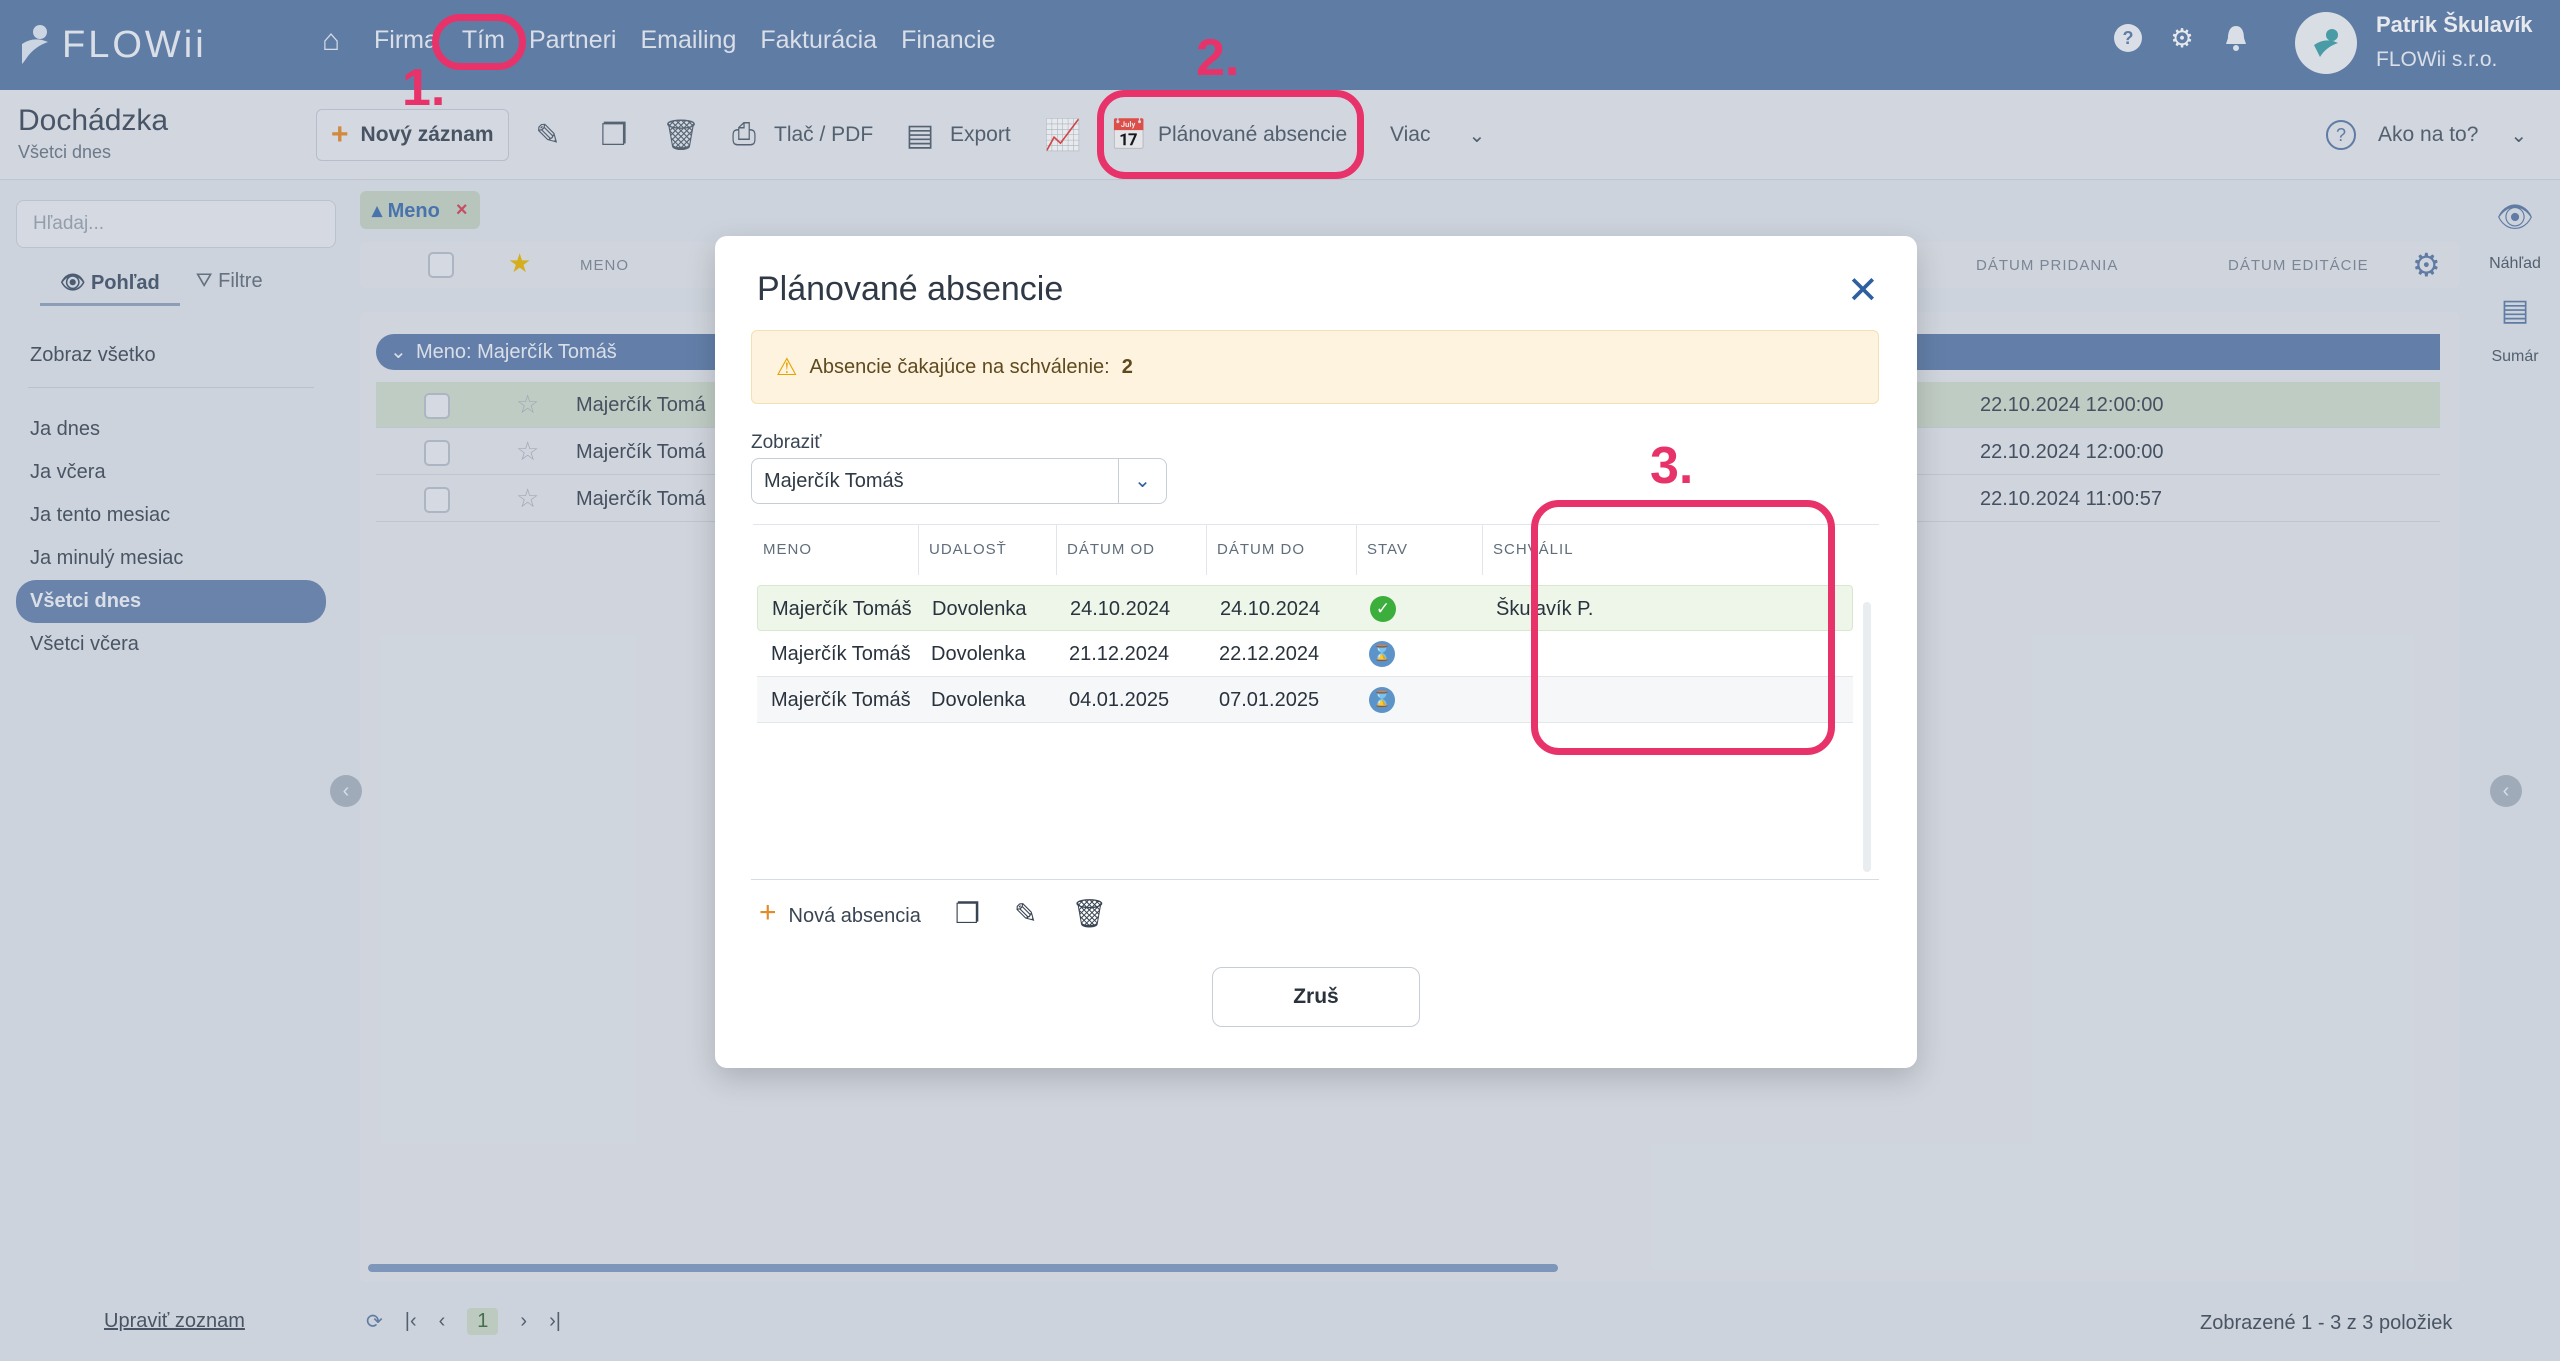  What do you see at coordinates (1119, 700) in the screenshot?
I see `cell-from: 04.01.2025` at bounding box center [1119, 700].